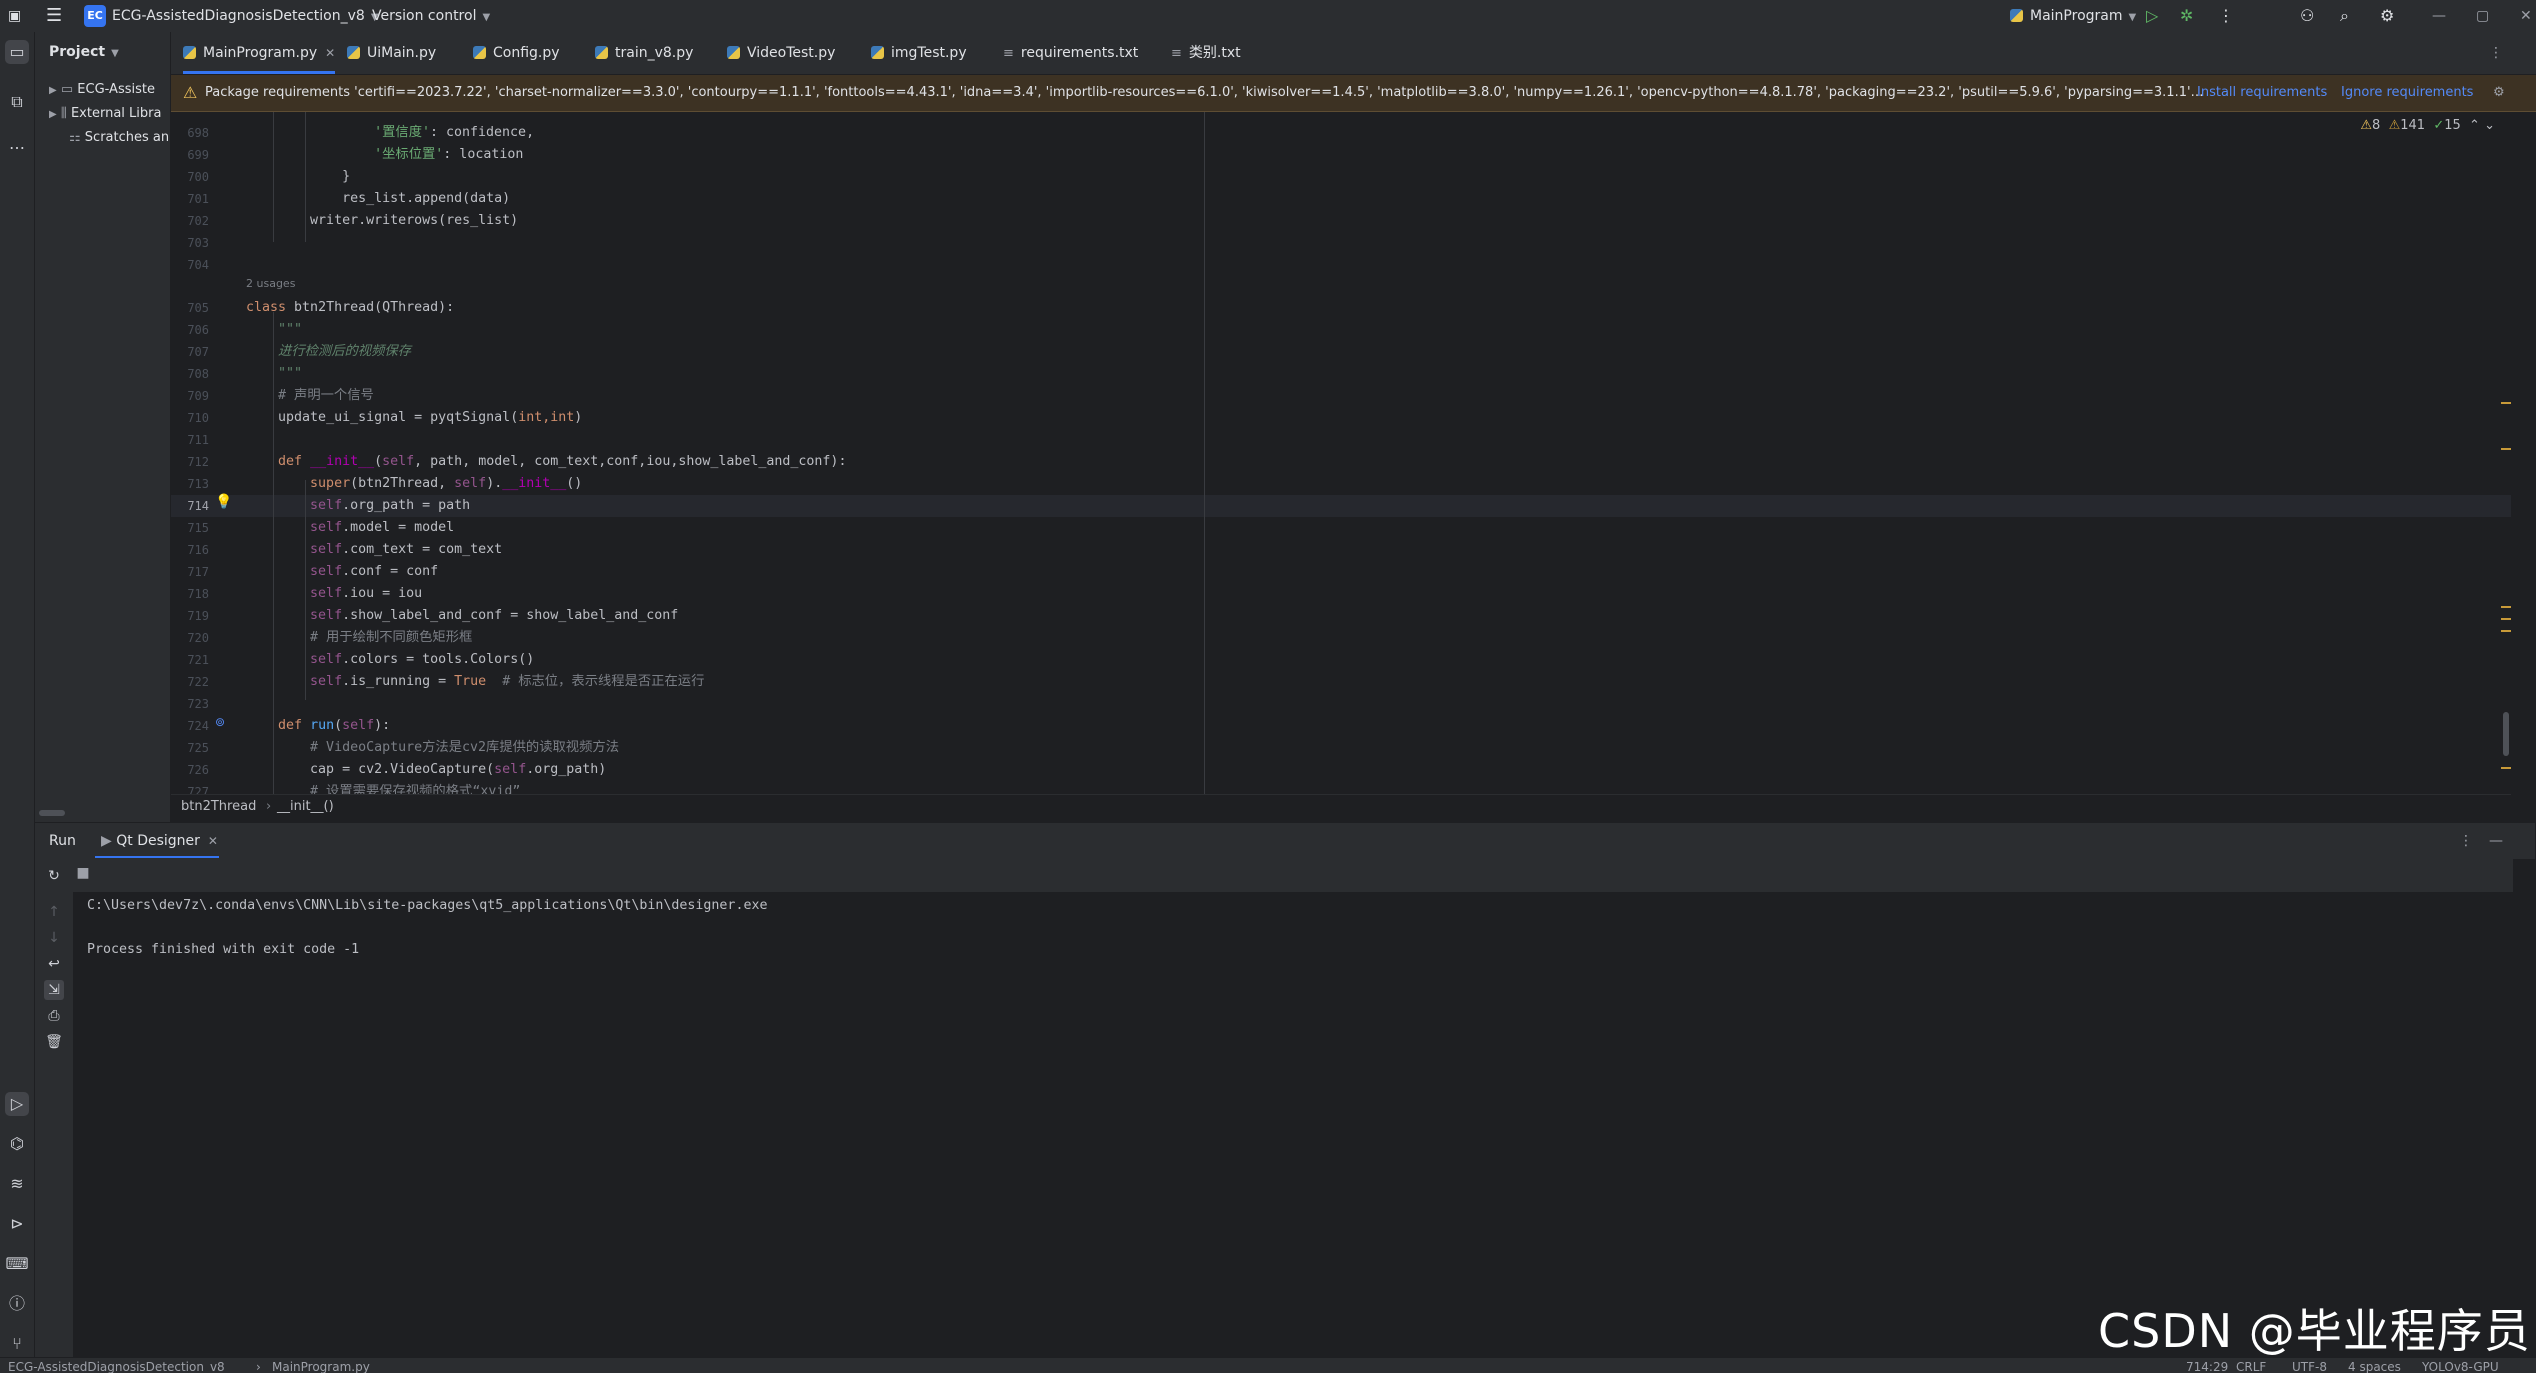  What do you see at coordinates (464, 747) in the screenshot?
I see `code-line: # VideoCapture方法是cv2库提供的读取视频方法` at bounding box center [464, 747].